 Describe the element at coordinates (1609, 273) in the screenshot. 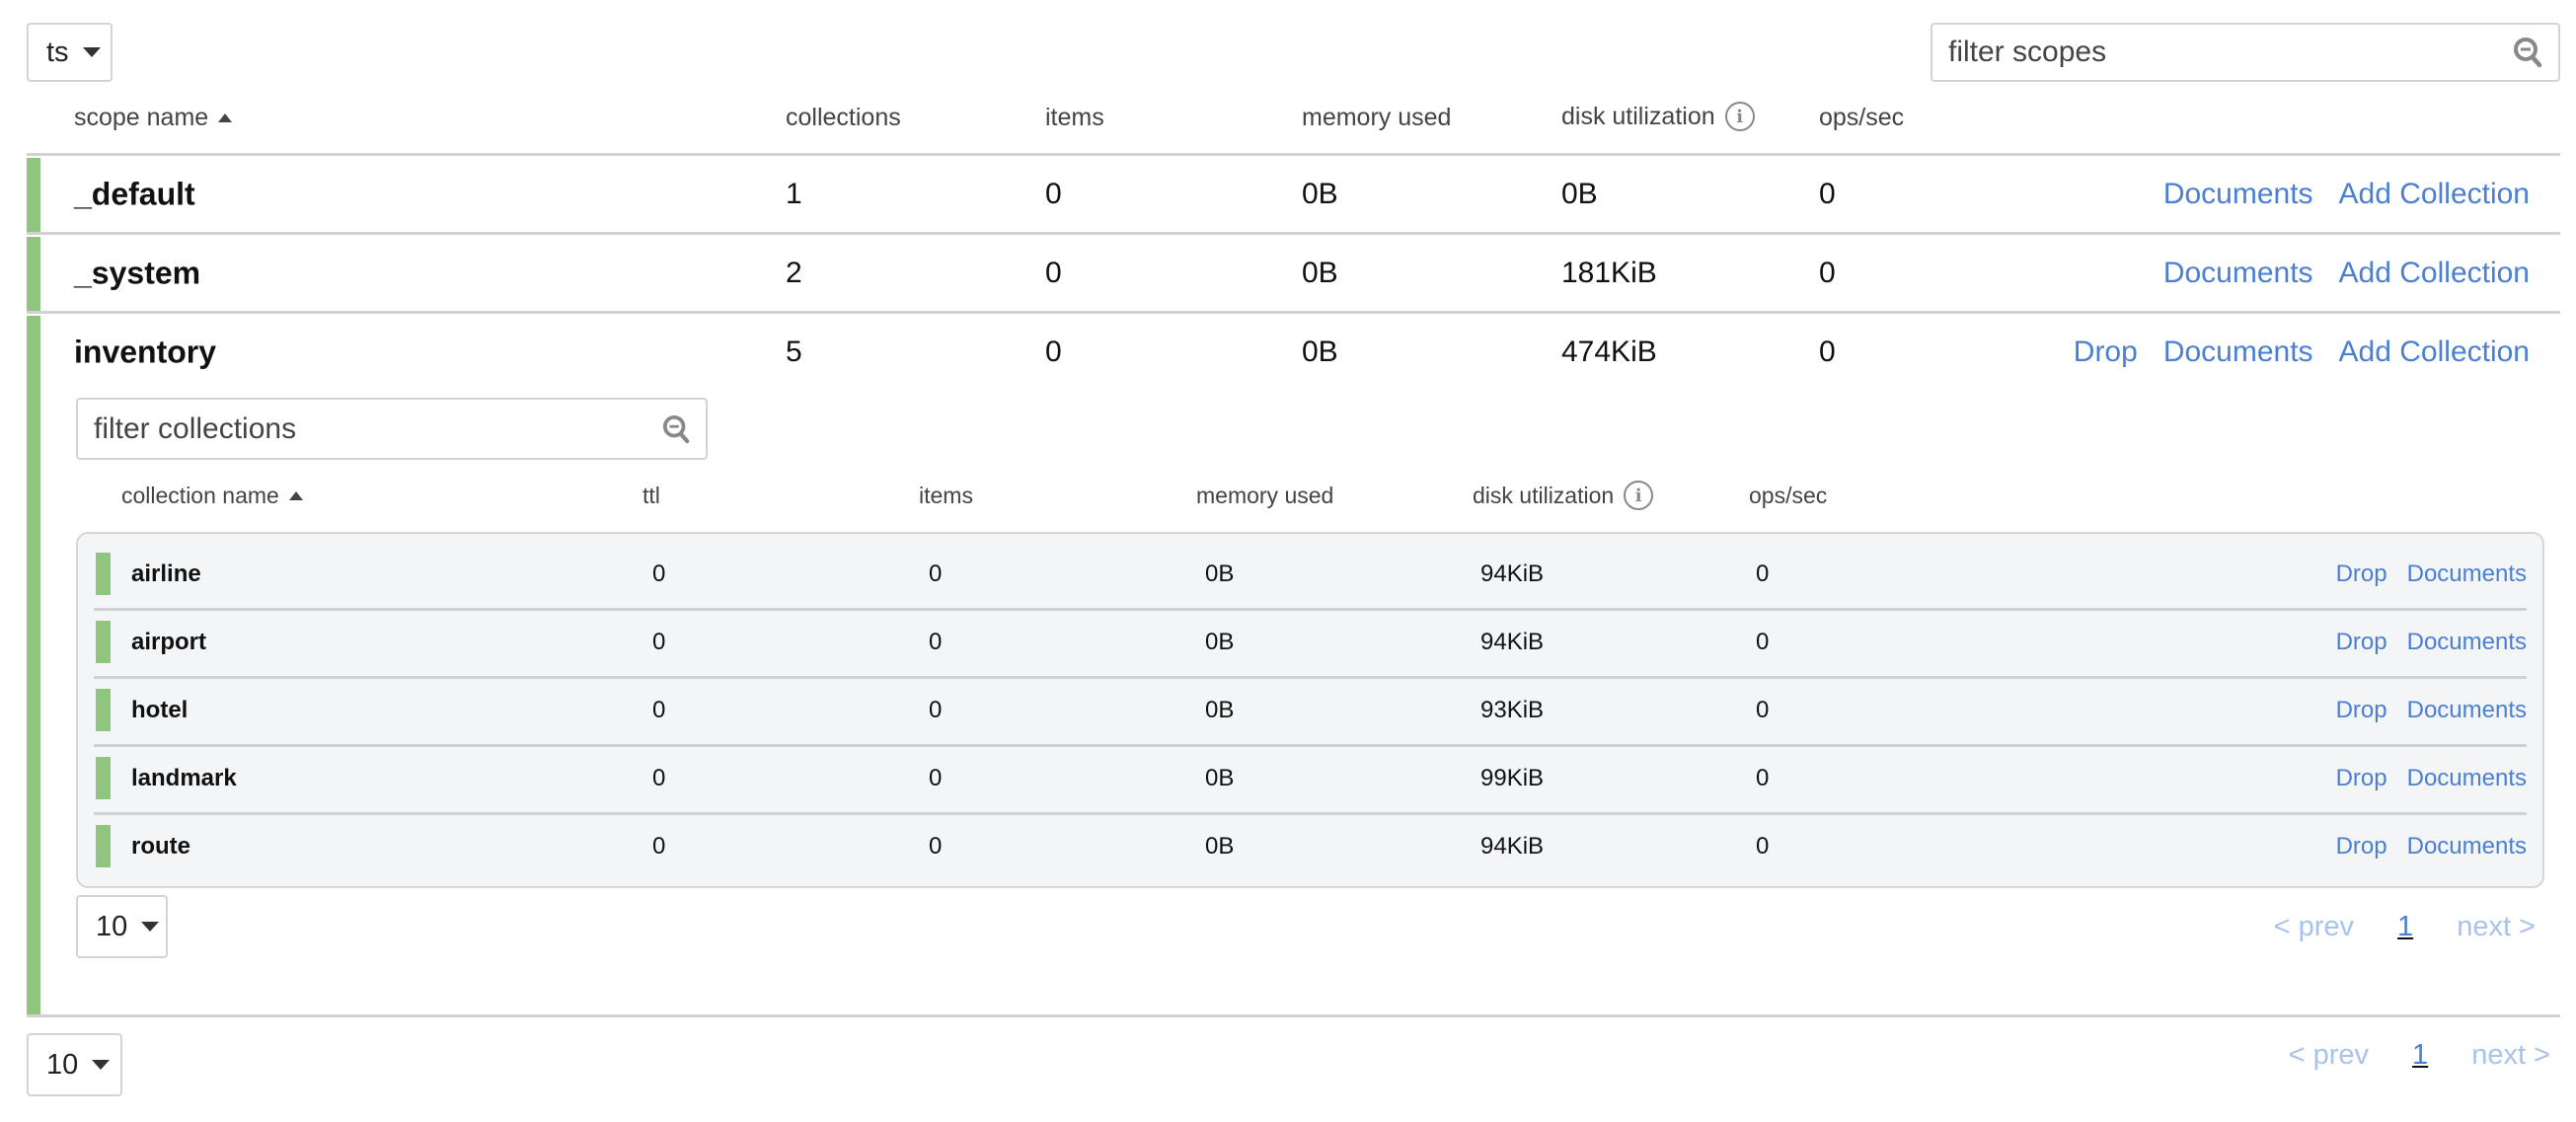

I see `scope-disk: 181KiB` at that location.